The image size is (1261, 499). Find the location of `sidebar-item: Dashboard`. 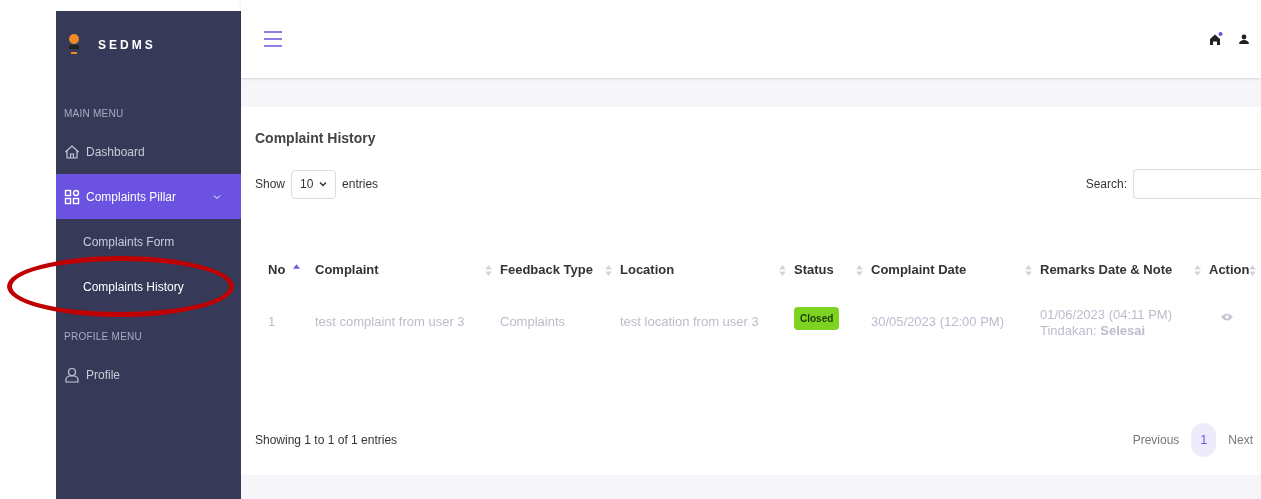

sidebar-item: Dashboard is located at coordinates (148, 151).